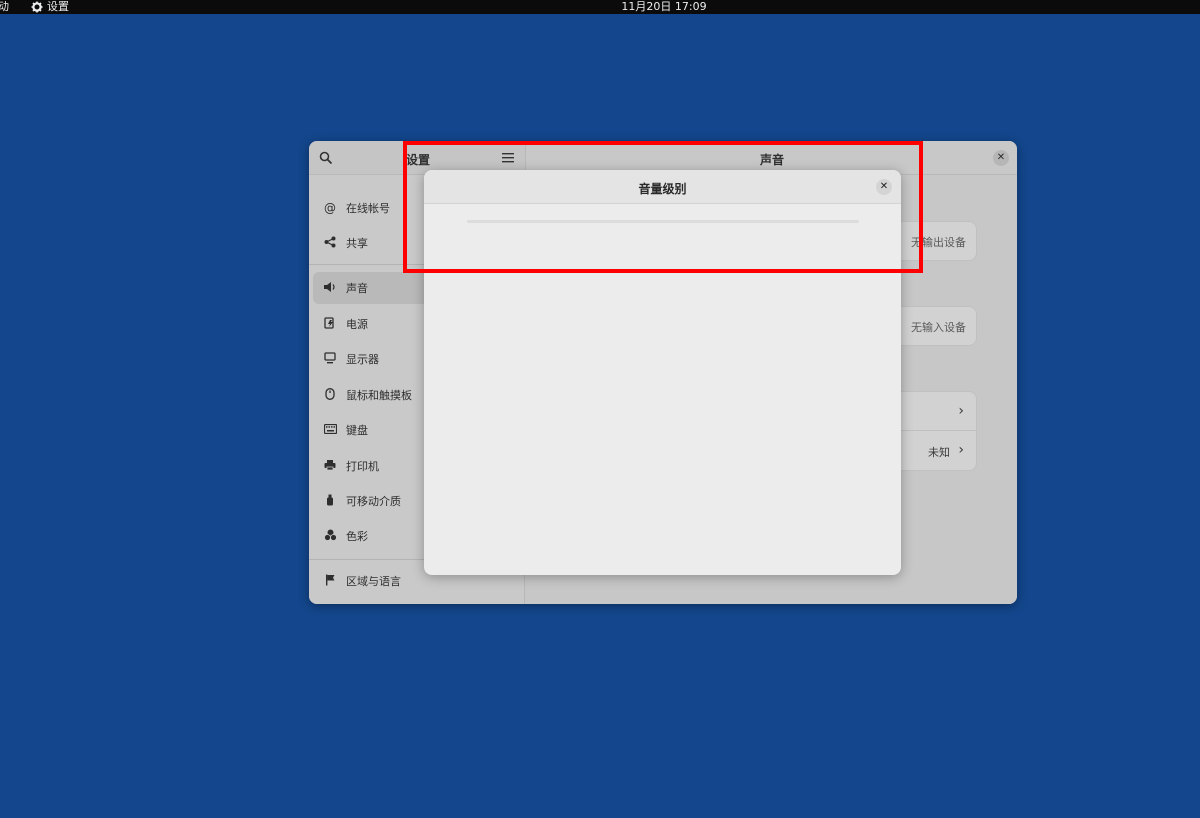  What do you see at coordinates (357, 243) in the screenshot?
I see `sidebar-item-label: 共享` at bounding box center [357, 243].